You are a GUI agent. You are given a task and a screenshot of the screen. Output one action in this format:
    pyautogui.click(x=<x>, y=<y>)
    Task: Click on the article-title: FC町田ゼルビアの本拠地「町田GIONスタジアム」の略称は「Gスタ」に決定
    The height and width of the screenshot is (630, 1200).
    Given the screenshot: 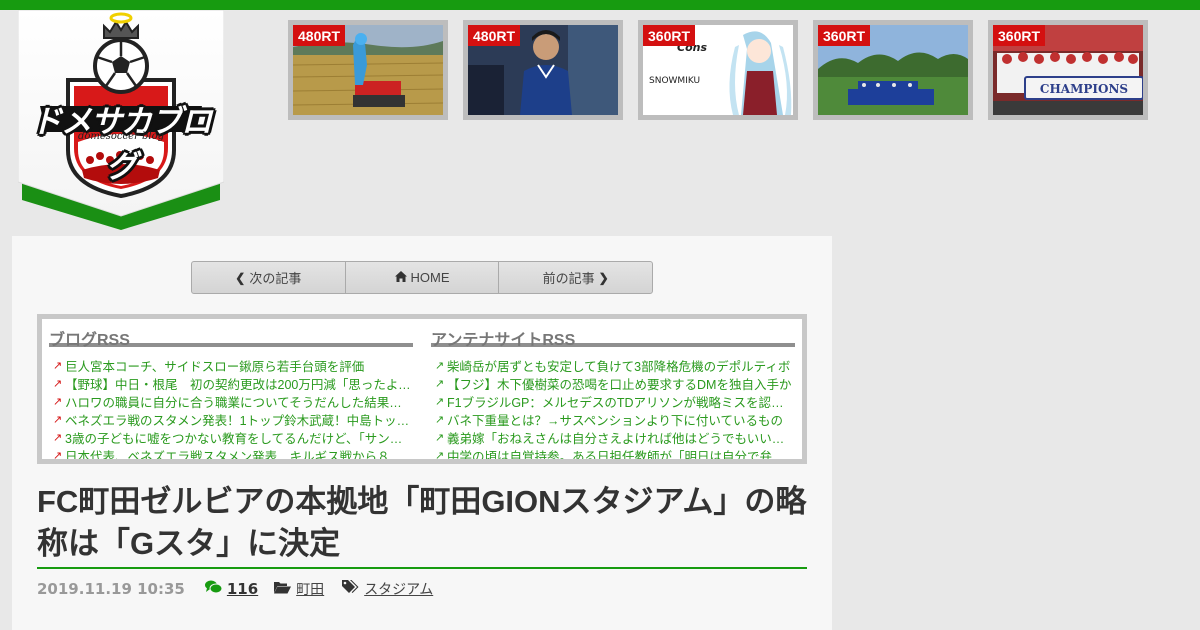 What is the action you would take?
    pyautogui.click(x=422, y=522)
    